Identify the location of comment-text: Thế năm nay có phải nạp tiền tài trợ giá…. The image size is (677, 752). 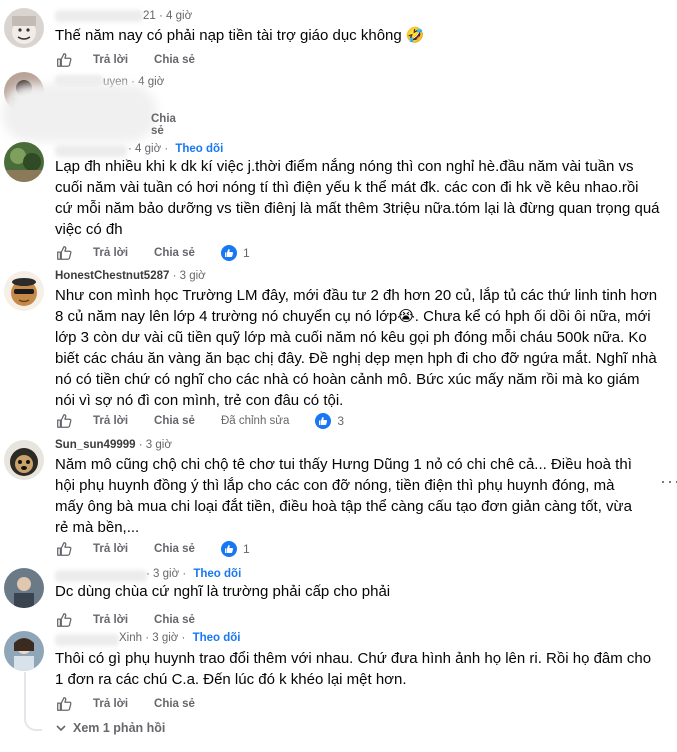
(240, 35).